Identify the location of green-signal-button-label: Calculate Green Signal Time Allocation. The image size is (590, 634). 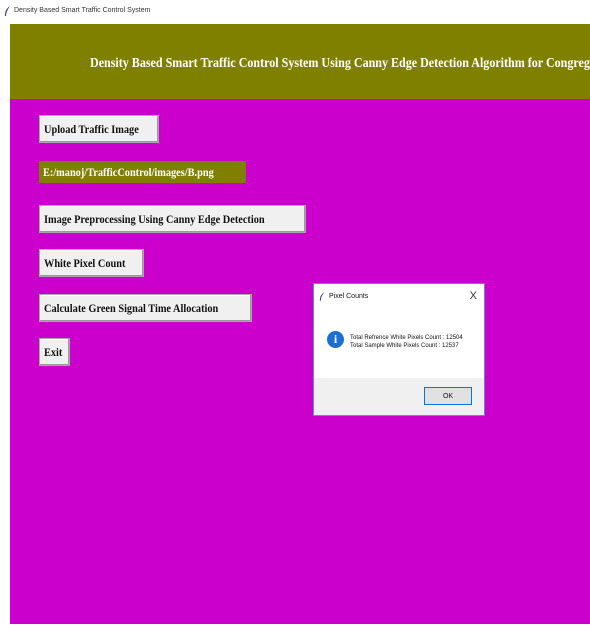
(131, 307).